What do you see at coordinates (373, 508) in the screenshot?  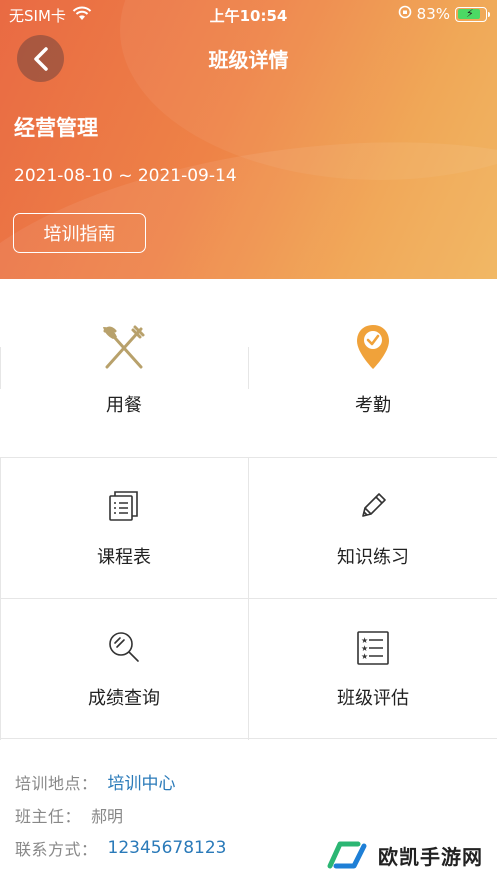 I see `pencil-icon` at bounding box center [373, 508].